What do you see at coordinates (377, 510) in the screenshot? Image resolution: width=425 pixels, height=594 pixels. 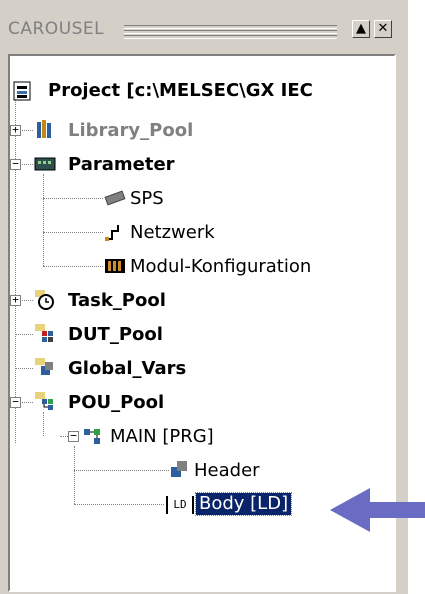 I see `pointer-arrow-icon` at bounding box center [377, 510].